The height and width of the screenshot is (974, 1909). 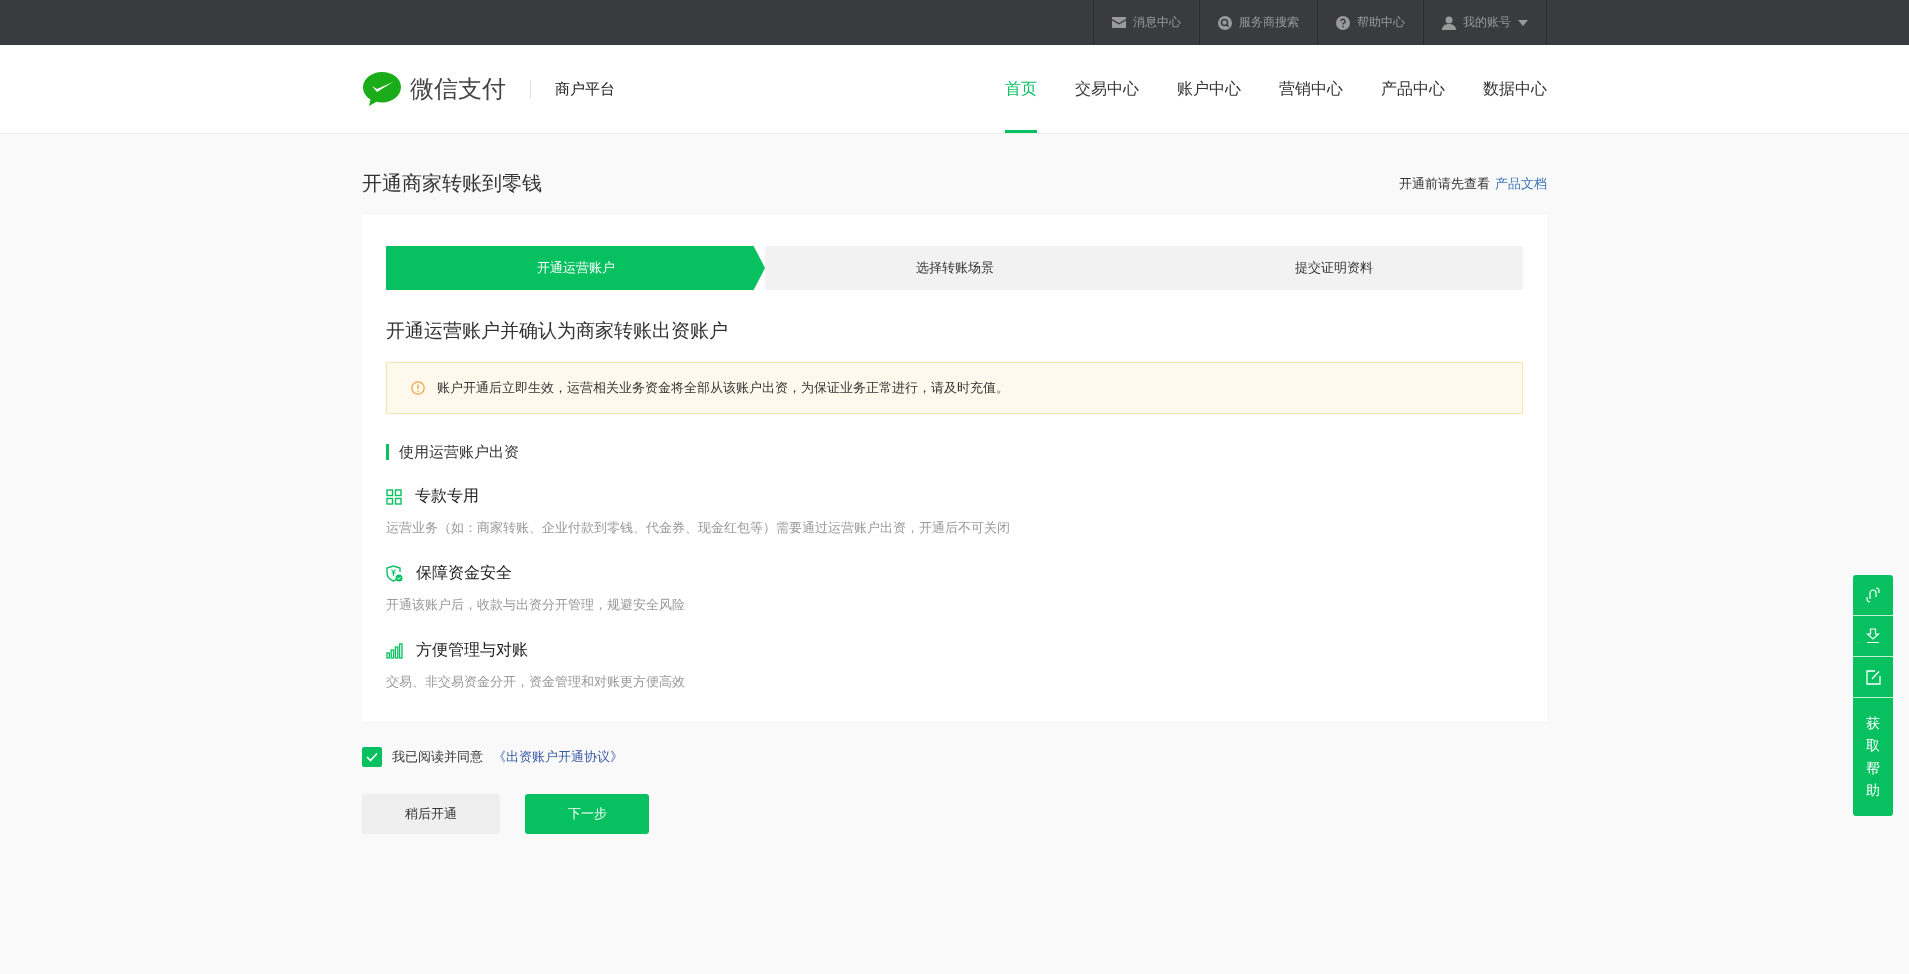 I want to click on bar-chart-icon, so click(x=394, y=650).